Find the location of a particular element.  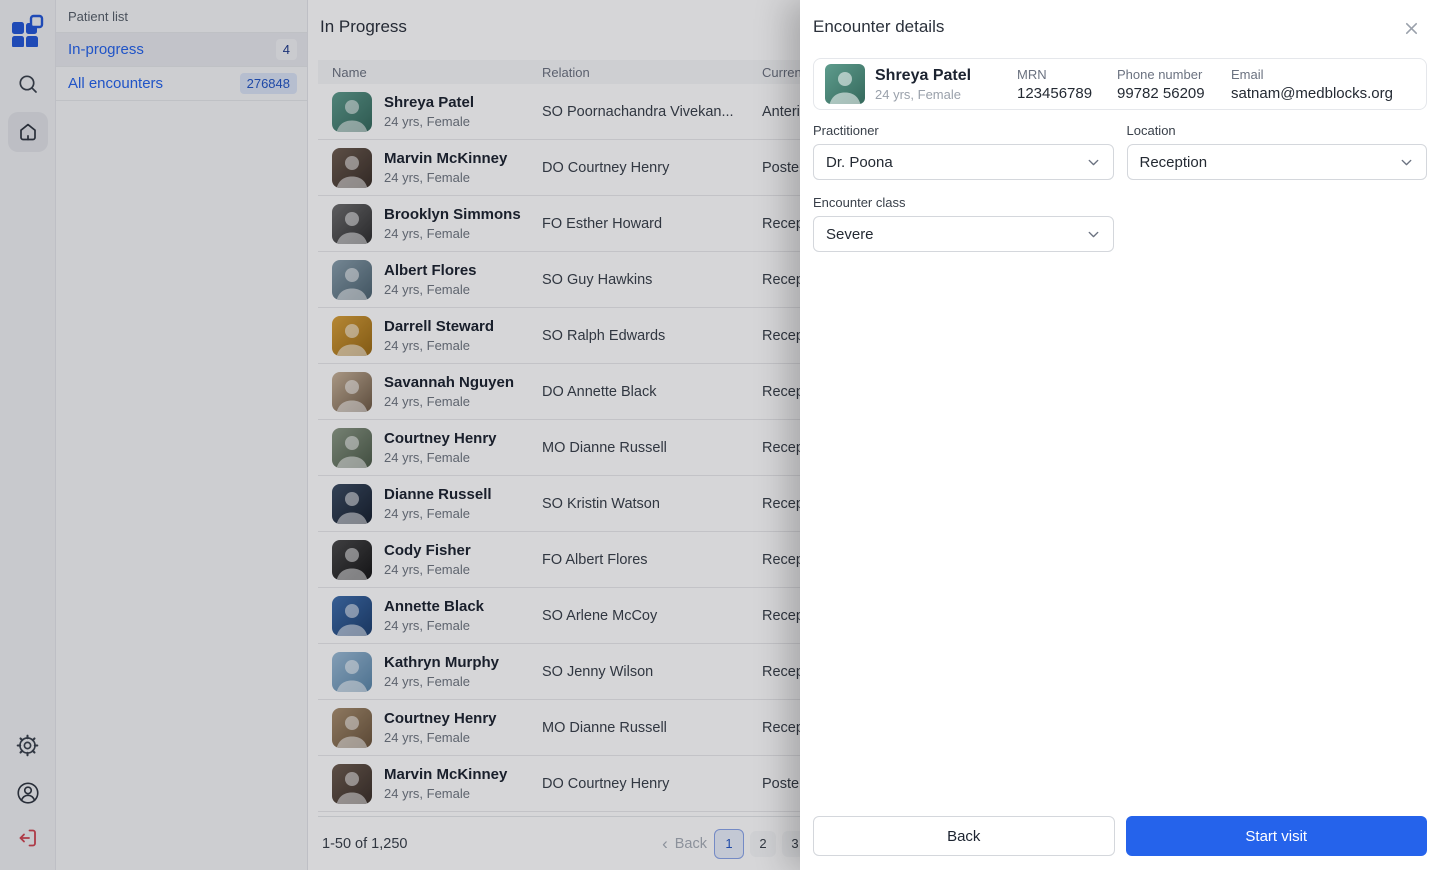

drawer-title: Encounter details is located at coordinates (879, 26).